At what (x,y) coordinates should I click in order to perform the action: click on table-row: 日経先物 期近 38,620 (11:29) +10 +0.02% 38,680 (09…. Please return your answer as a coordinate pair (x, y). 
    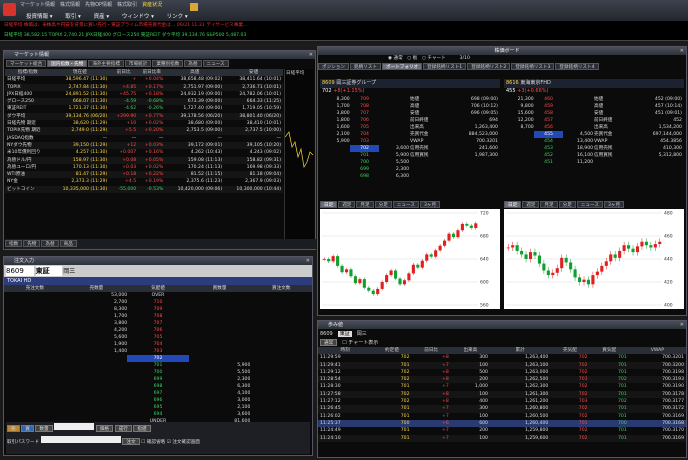
    Looking at the image, I should click on (144, 123).